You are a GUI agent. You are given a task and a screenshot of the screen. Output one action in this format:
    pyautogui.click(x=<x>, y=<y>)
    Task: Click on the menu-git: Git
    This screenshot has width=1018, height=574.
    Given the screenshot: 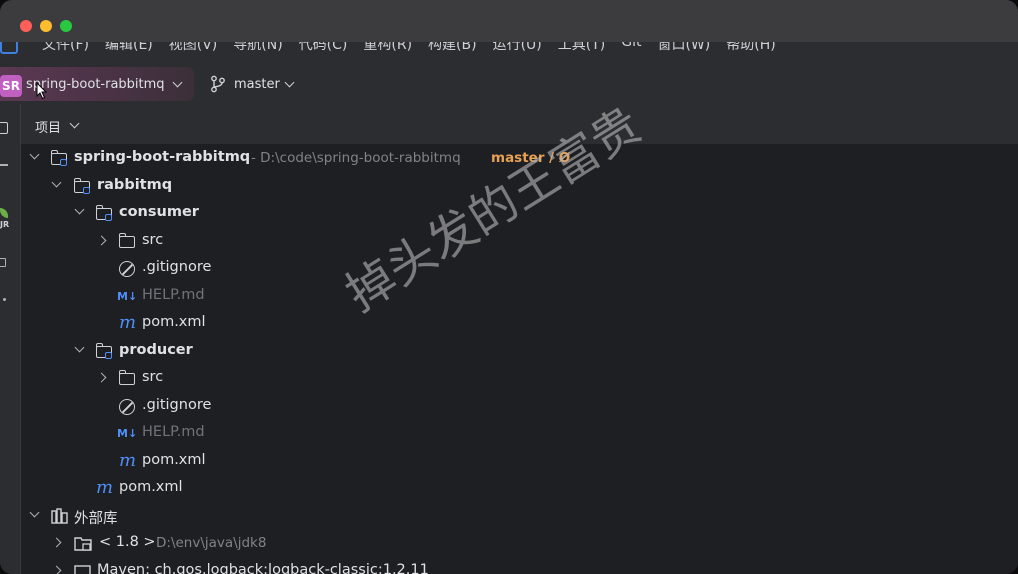 What is the action you would take?
    pyautogui.click(x=631, y=48)
    